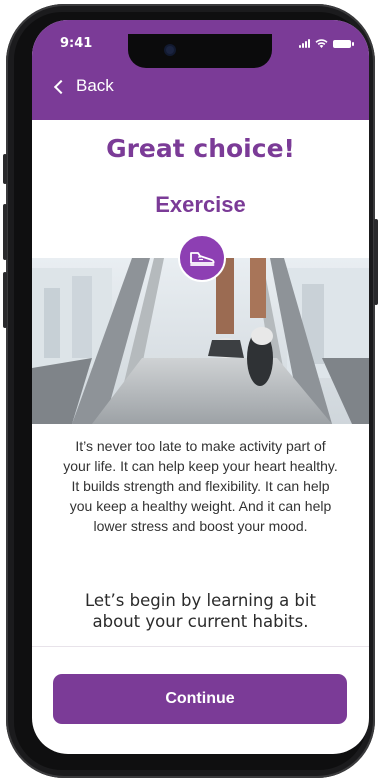  I want to click on volume-up-button, so click(5, 232).